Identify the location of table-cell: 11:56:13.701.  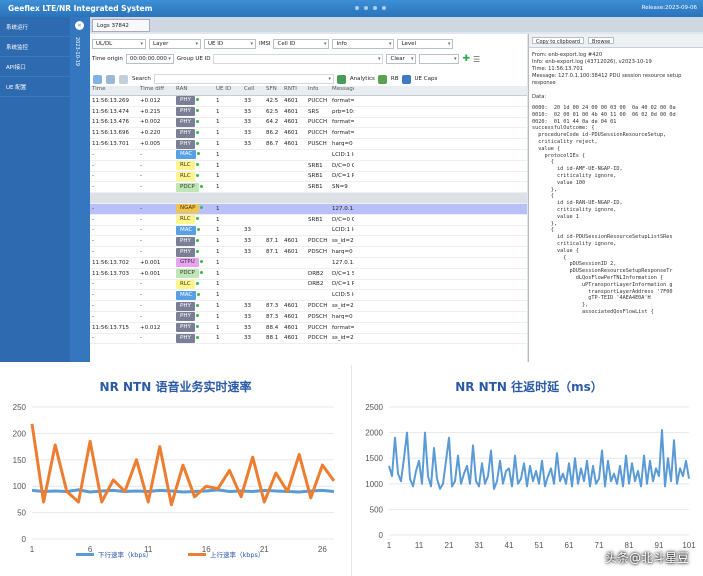
(110, 144).